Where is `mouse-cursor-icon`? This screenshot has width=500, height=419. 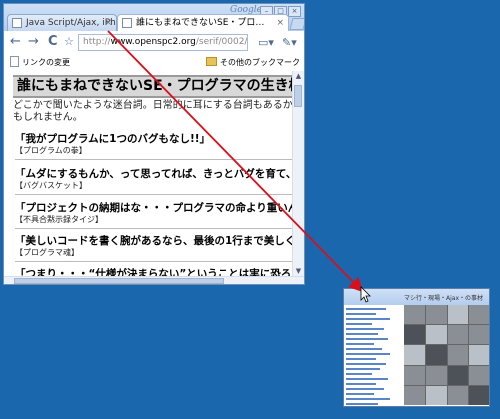
mouse-cursor-icon is located at coordinates (365, 294).